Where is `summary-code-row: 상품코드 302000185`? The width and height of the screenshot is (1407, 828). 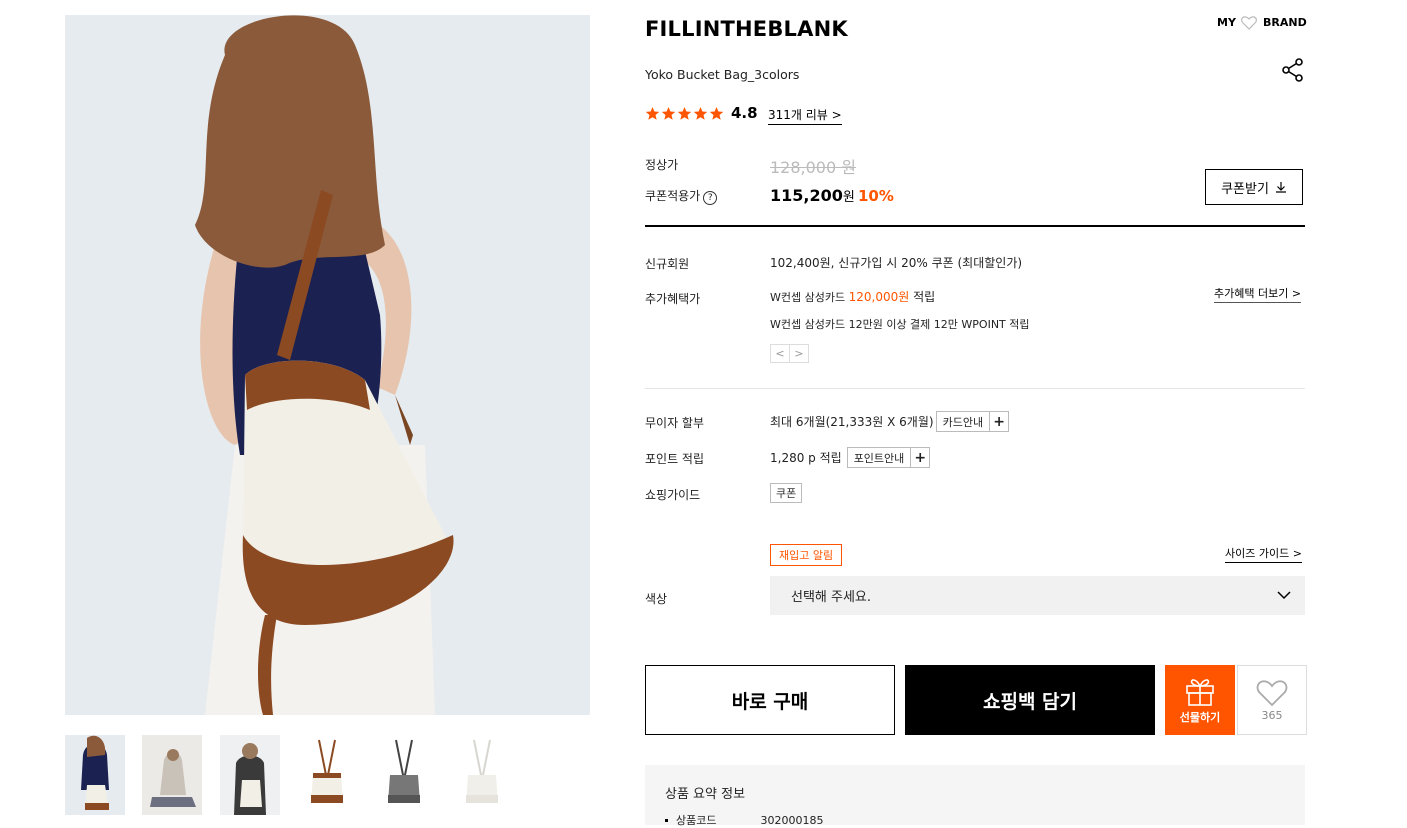
summary-code-row: 상품코드 302000185 is located at coordinates (744, 820).